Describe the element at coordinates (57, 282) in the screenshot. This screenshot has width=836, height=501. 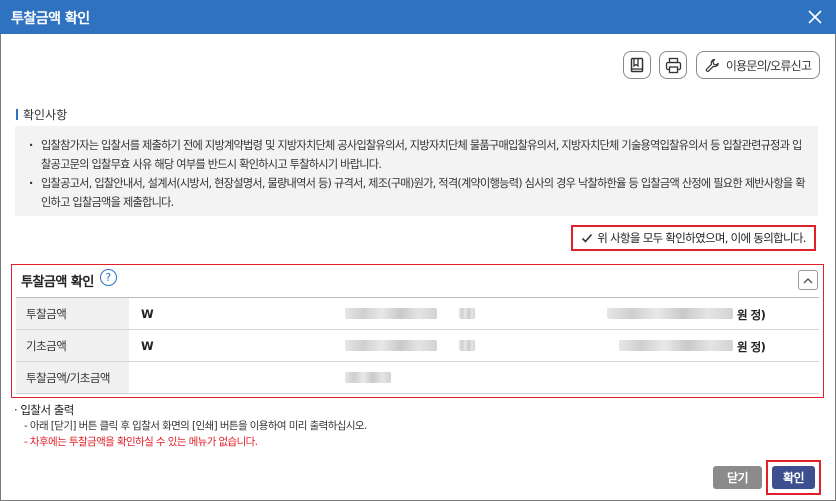
I see `bid-panel-title: 투찰금액 확인` at that location.